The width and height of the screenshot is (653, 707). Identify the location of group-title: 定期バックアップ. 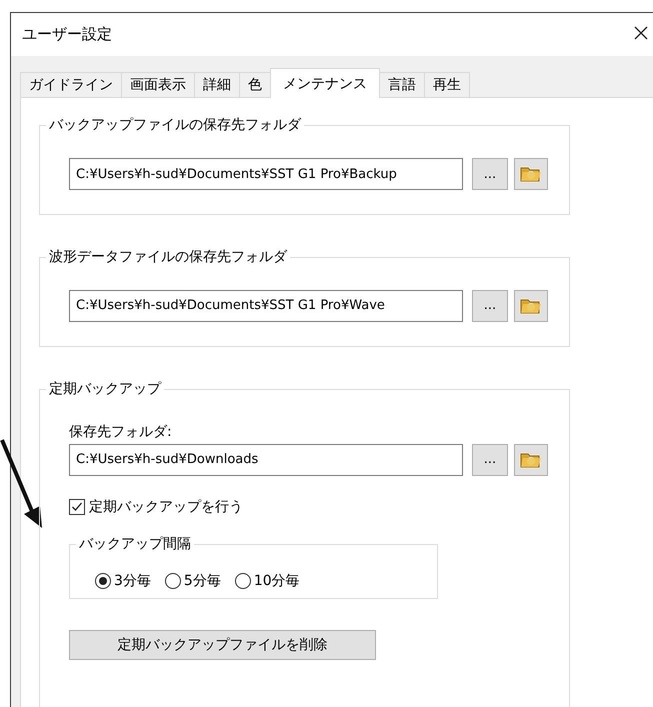
(105, 389).